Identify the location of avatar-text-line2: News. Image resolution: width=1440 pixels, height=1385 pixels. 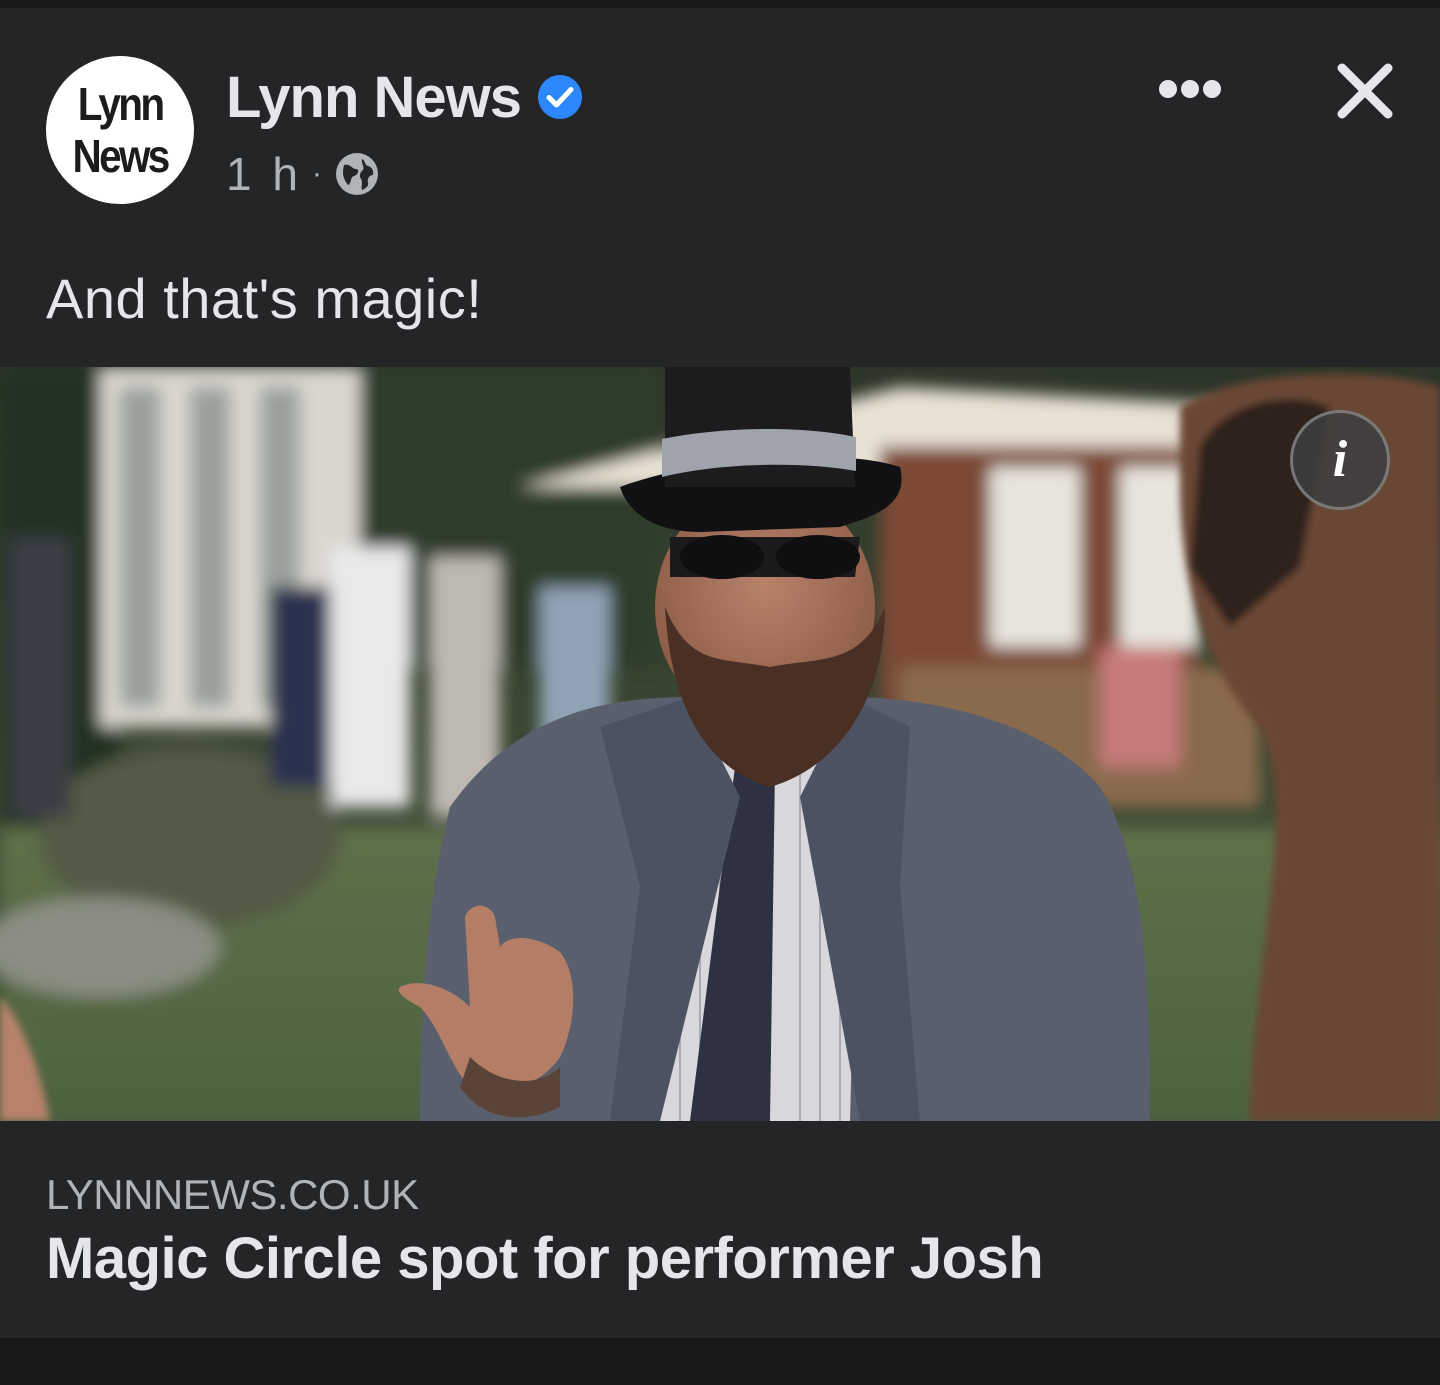
(121, 156).